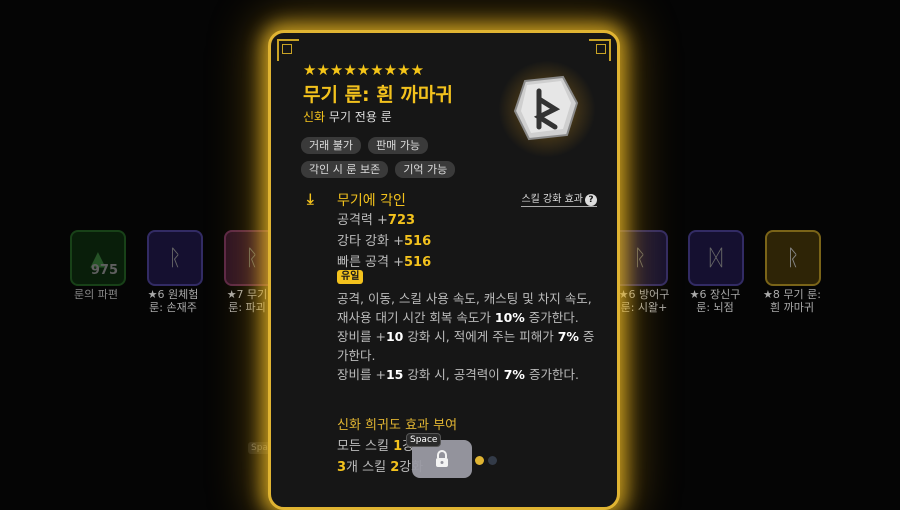 The width and height of the screenshot is (900, 510). Describe the element at coordinates (350, 277) in the screenshot. I see `unique-badge: 유일` at that location.